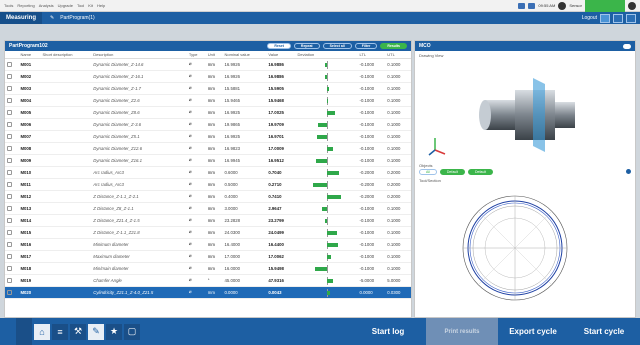  I want to click on menu-item: Help, so click(101, 5).